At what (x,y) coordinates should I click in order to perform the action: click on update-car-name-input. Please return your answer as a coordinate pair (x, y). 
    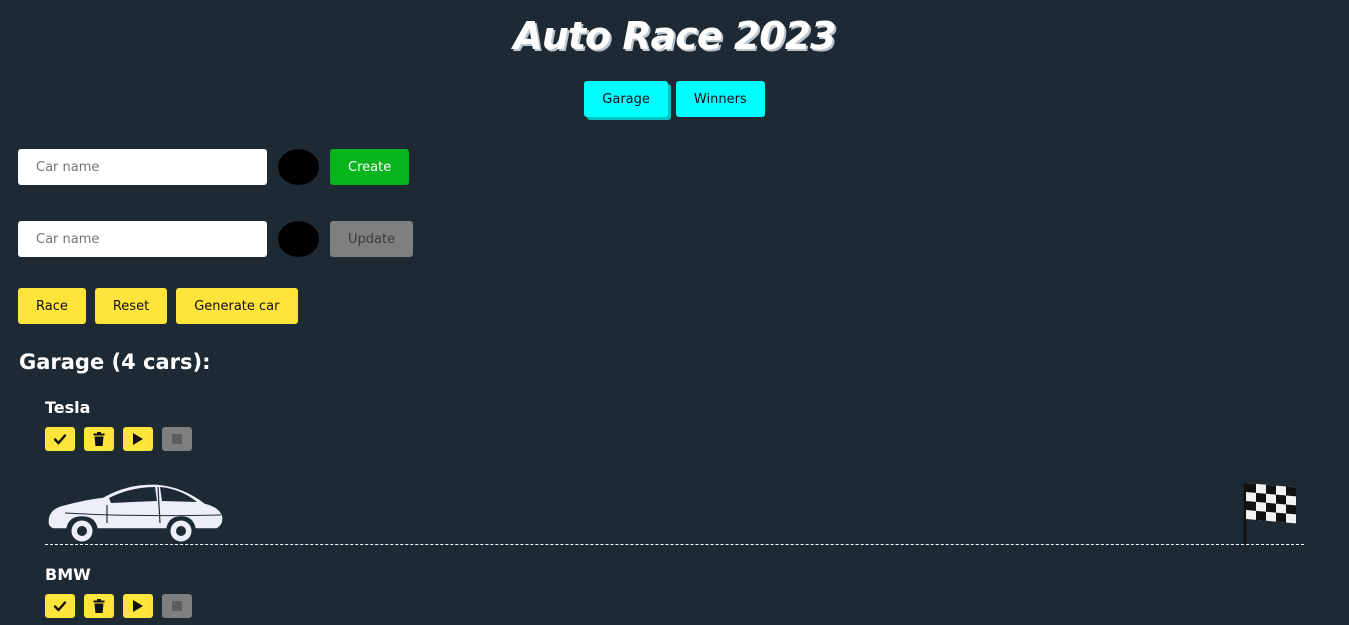
    Looking at the image, I should click on (142, 239).